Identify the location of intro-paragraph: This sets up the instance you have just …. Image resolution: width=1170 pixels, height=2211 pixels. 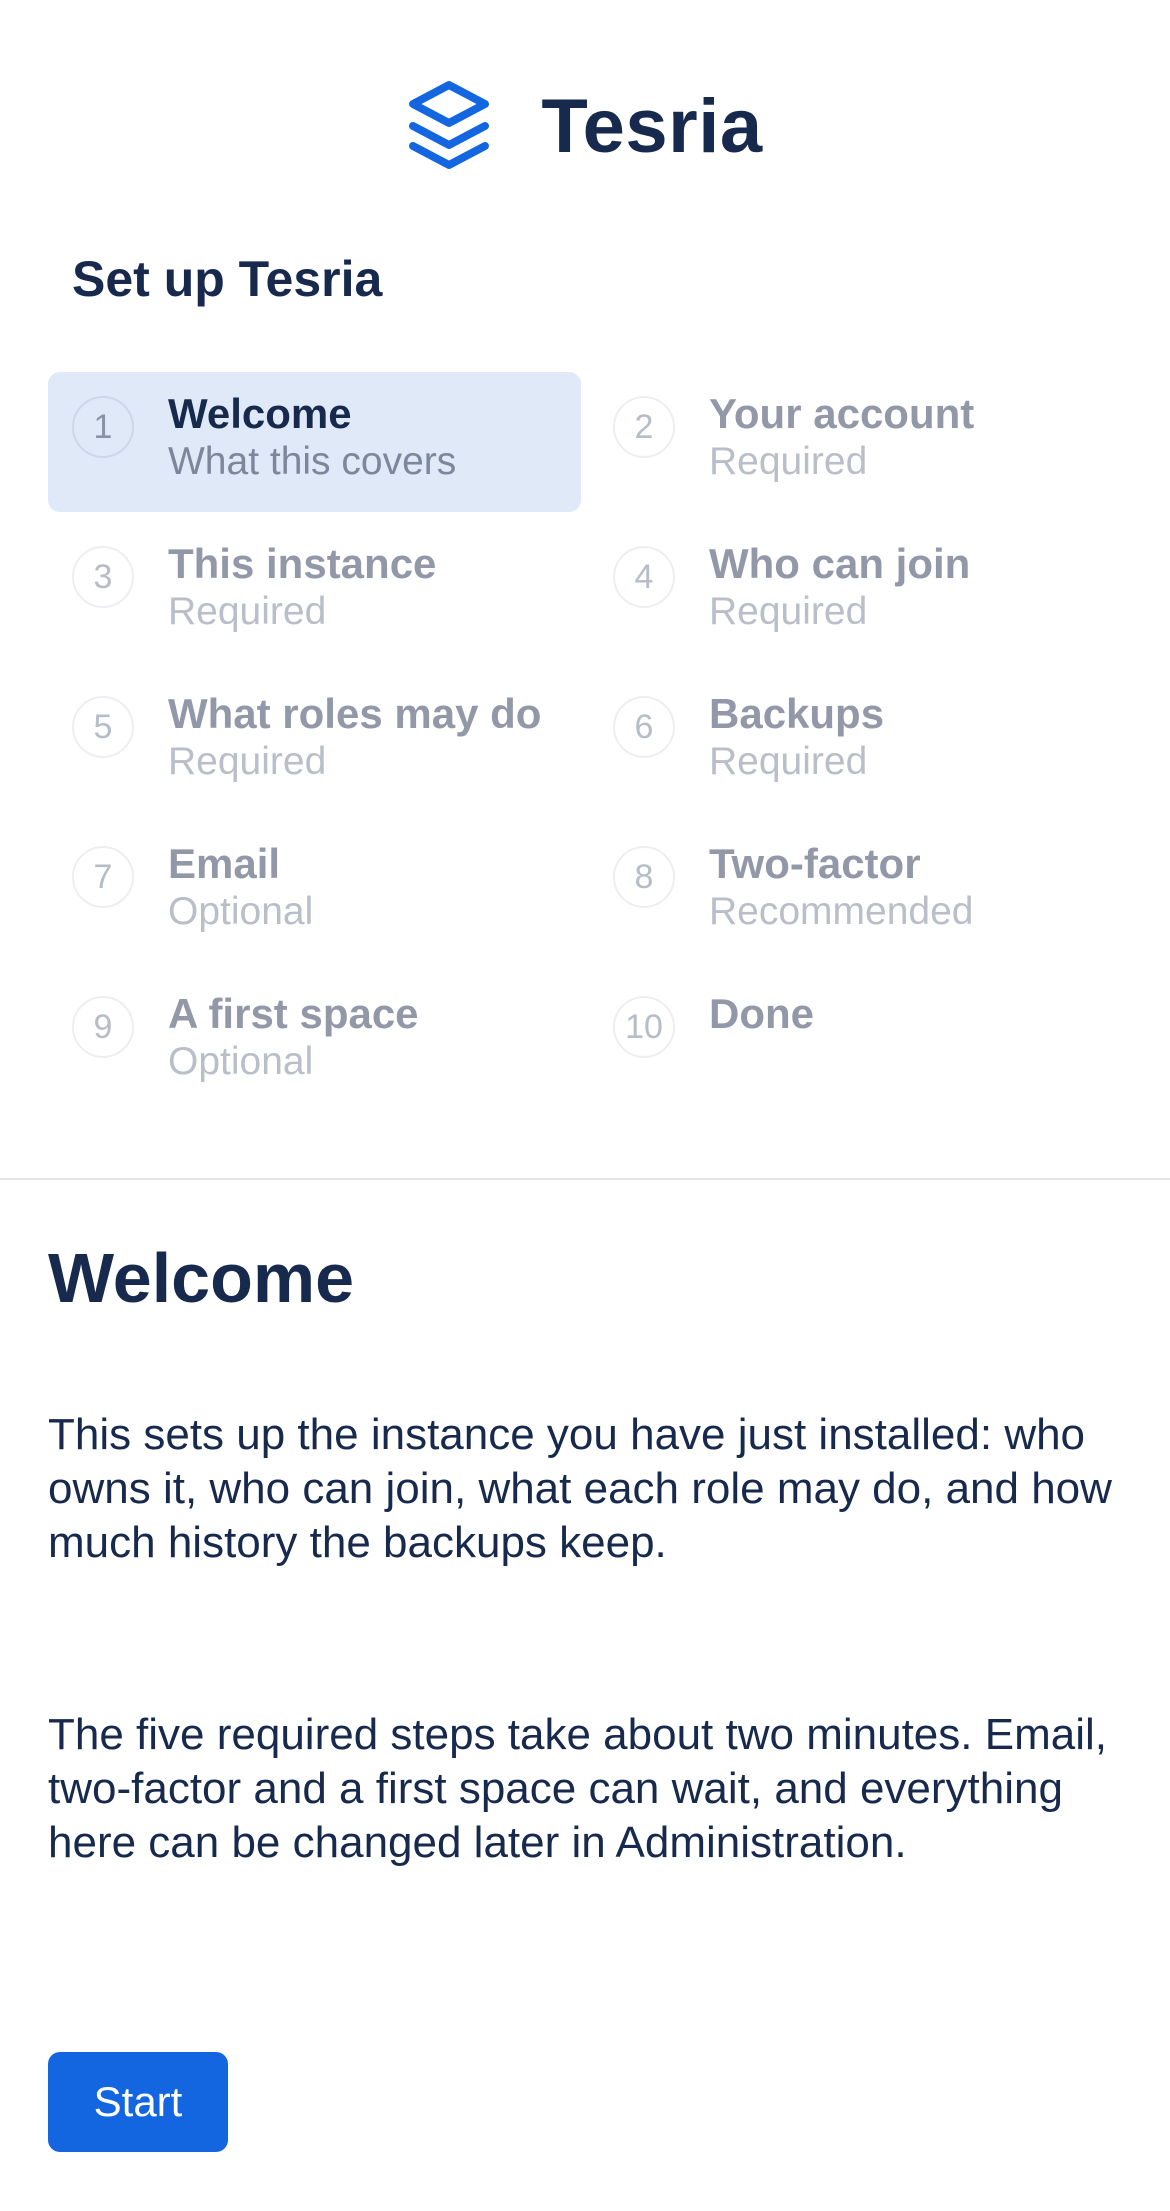
(580, 1488).